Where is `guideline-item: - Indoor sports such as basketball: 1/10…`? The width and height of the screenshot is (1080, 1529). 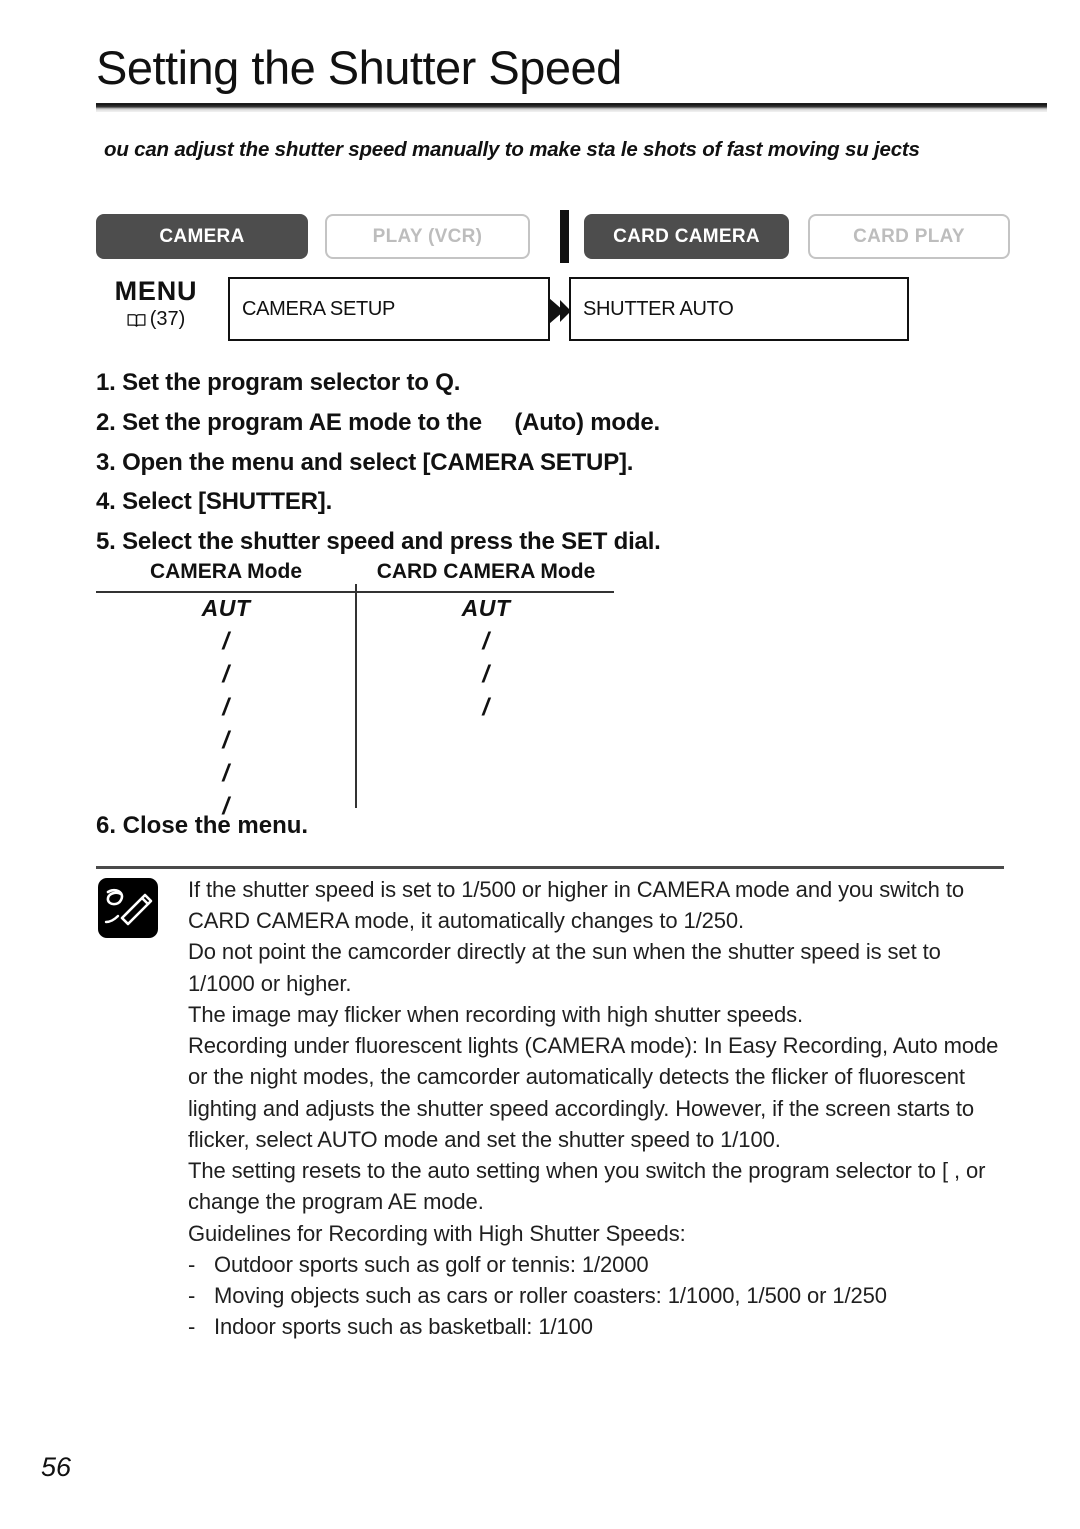
guideline-item: - Indoor sports such as basketball: 1/10… is located at coordinates (594, 1326).